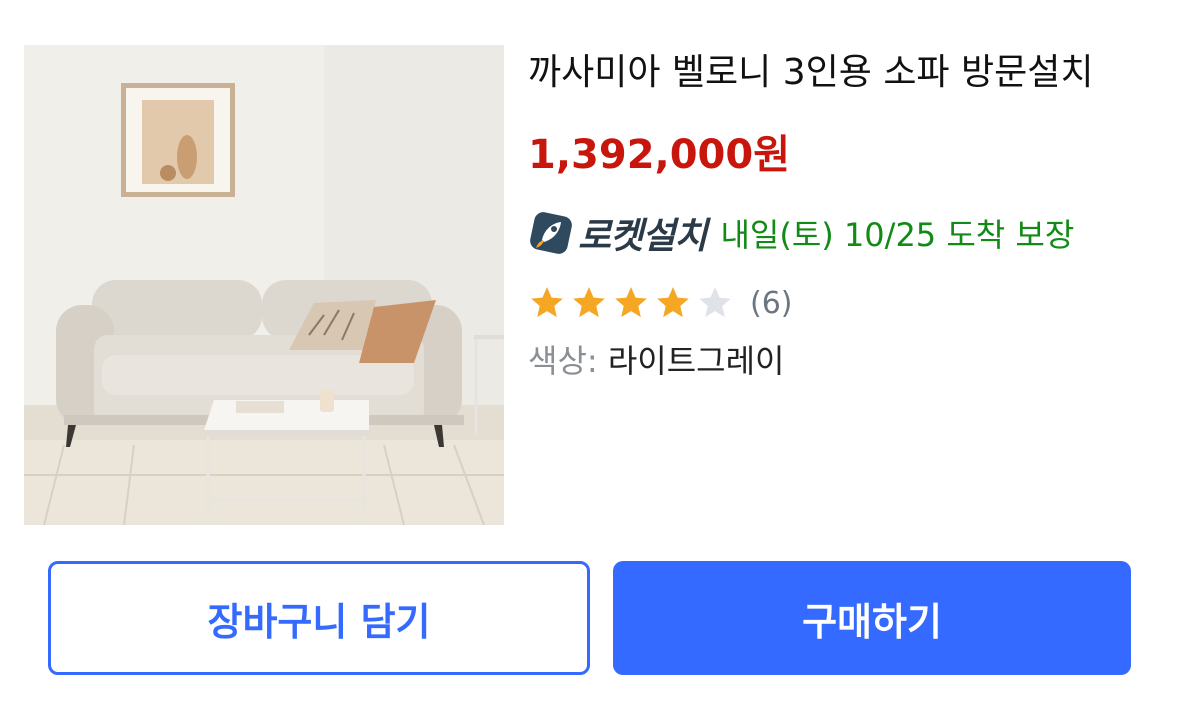  I want to click on delivery-guarantee-text: 내일(토) 10/25 도착 보장, so click(897, 235).